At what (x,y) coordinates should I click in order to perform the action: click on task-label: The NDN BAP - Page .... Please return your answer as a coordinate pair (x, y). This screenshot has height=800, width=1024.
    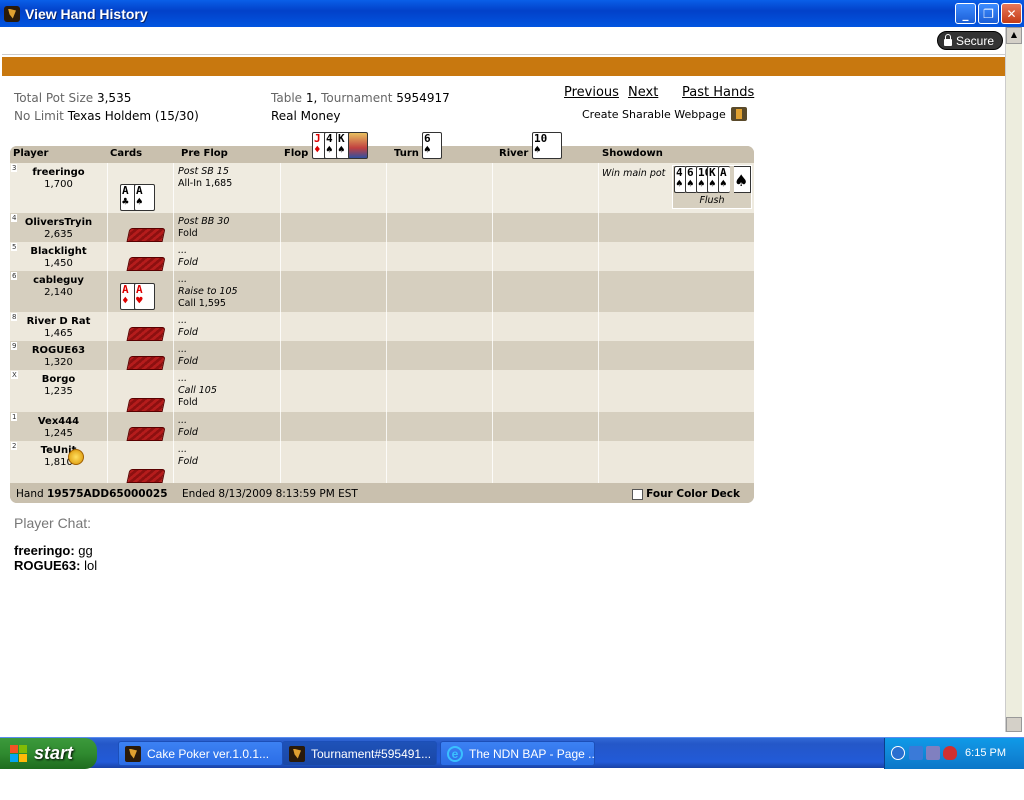
    Looking at the image, I should click on (532, 753).